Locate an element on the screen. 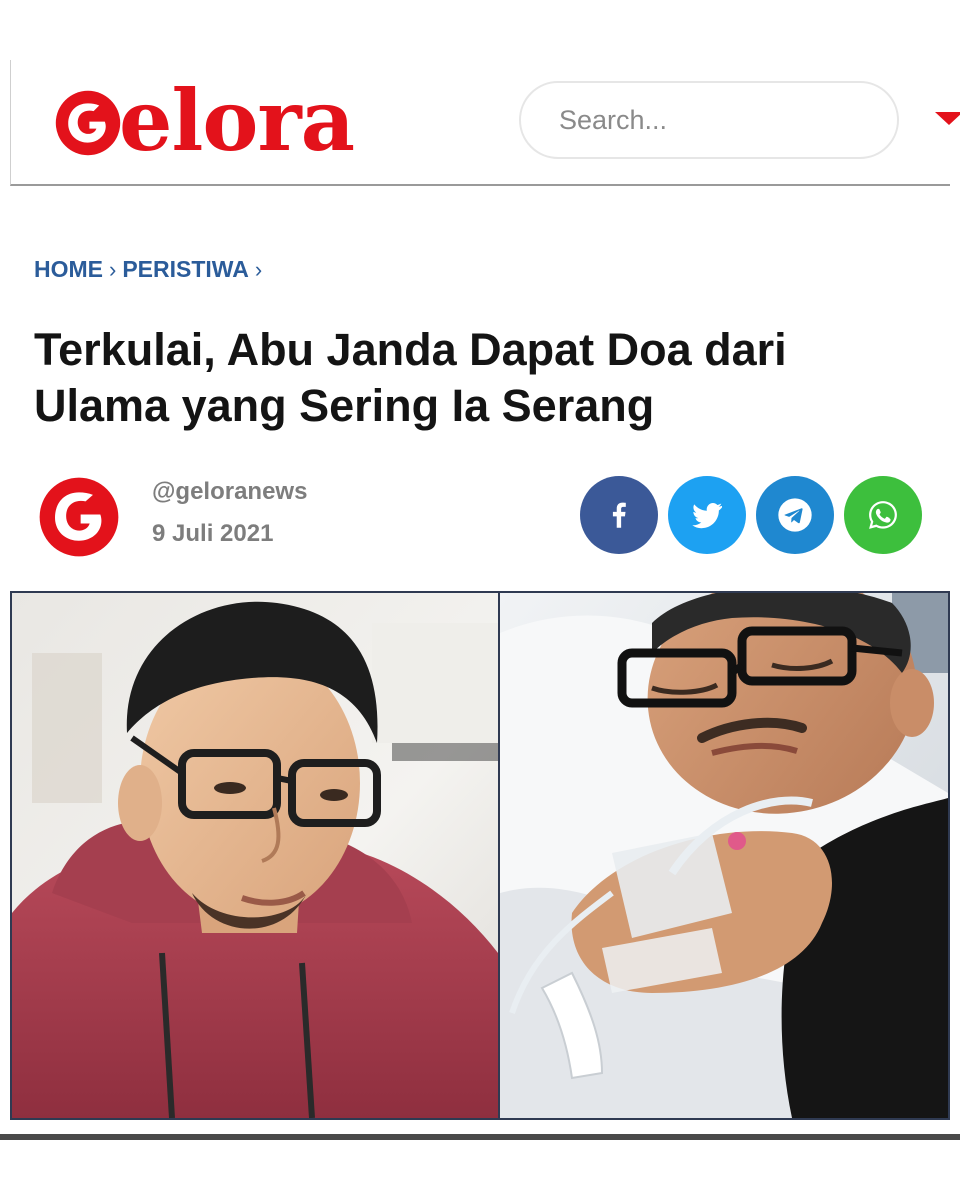  site-header: elora is located at coordinates (485, 123).